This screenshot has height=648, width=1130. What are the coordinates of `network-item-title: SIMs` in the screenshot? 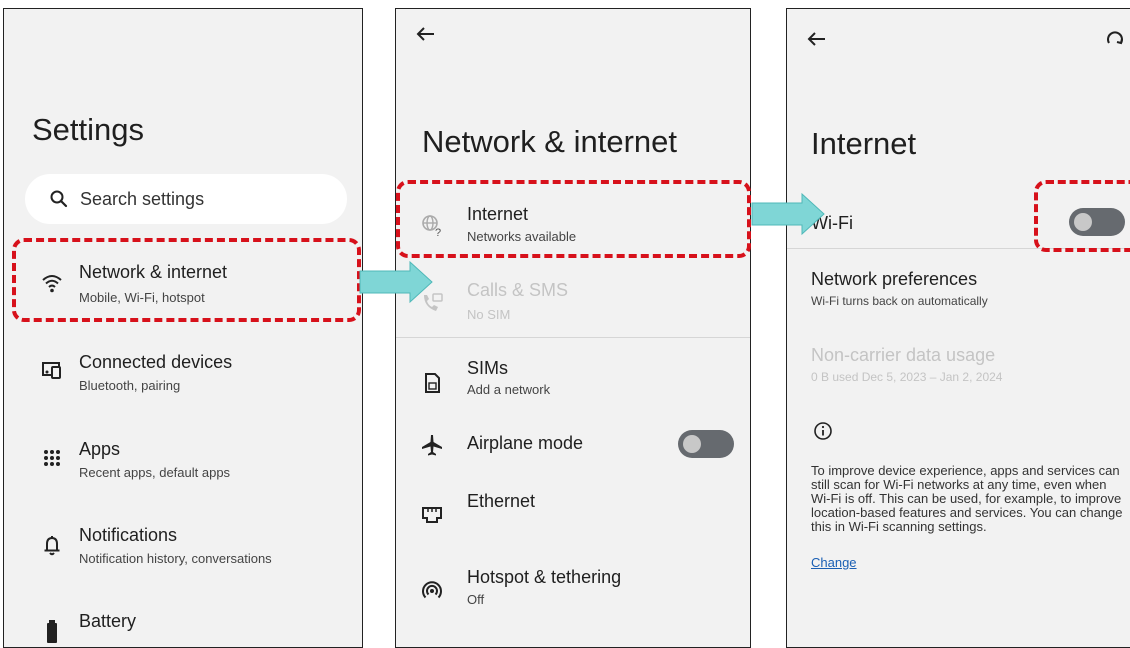 It's located at (488, 368).